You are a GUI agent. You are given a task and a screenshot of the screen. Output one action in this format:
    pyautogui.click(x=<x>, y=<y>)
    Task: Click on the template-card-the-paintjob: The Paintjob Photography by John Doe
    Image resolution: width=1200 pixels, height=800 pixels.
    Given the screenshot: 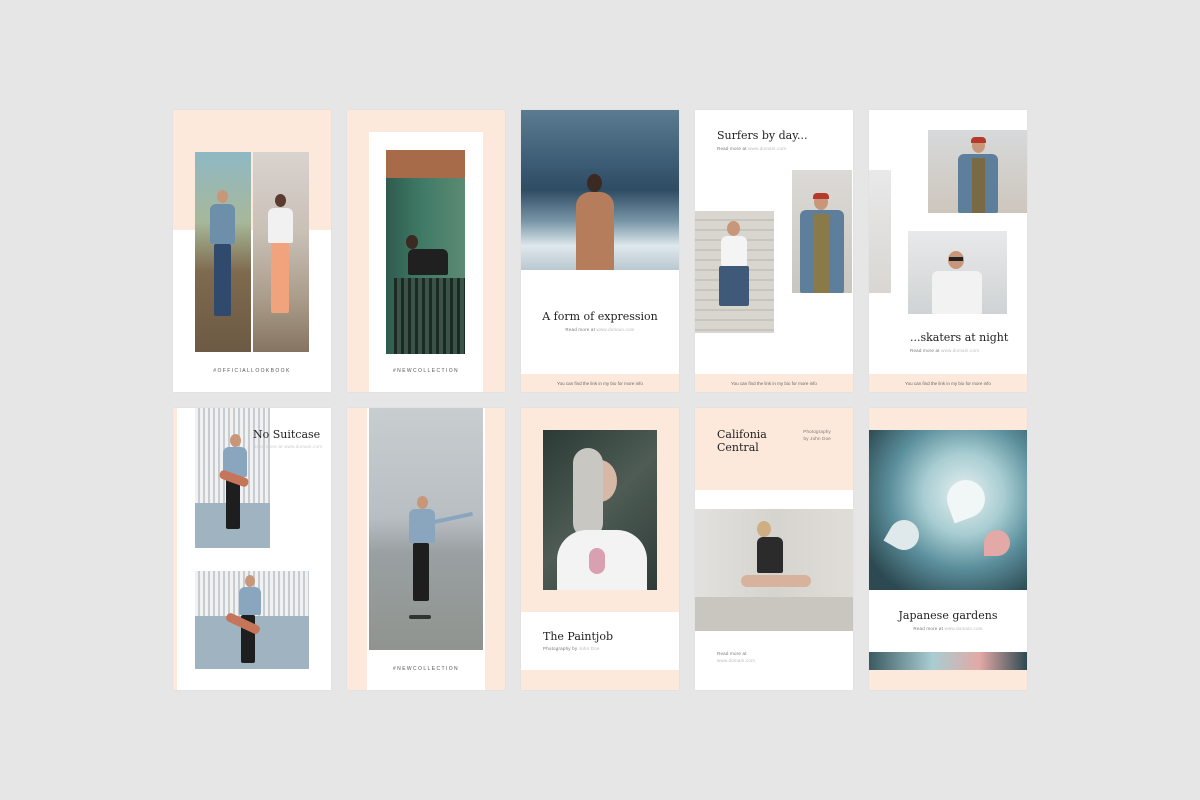 What is the action you would take?
    pyautogui.click(x=600, y=549)
    